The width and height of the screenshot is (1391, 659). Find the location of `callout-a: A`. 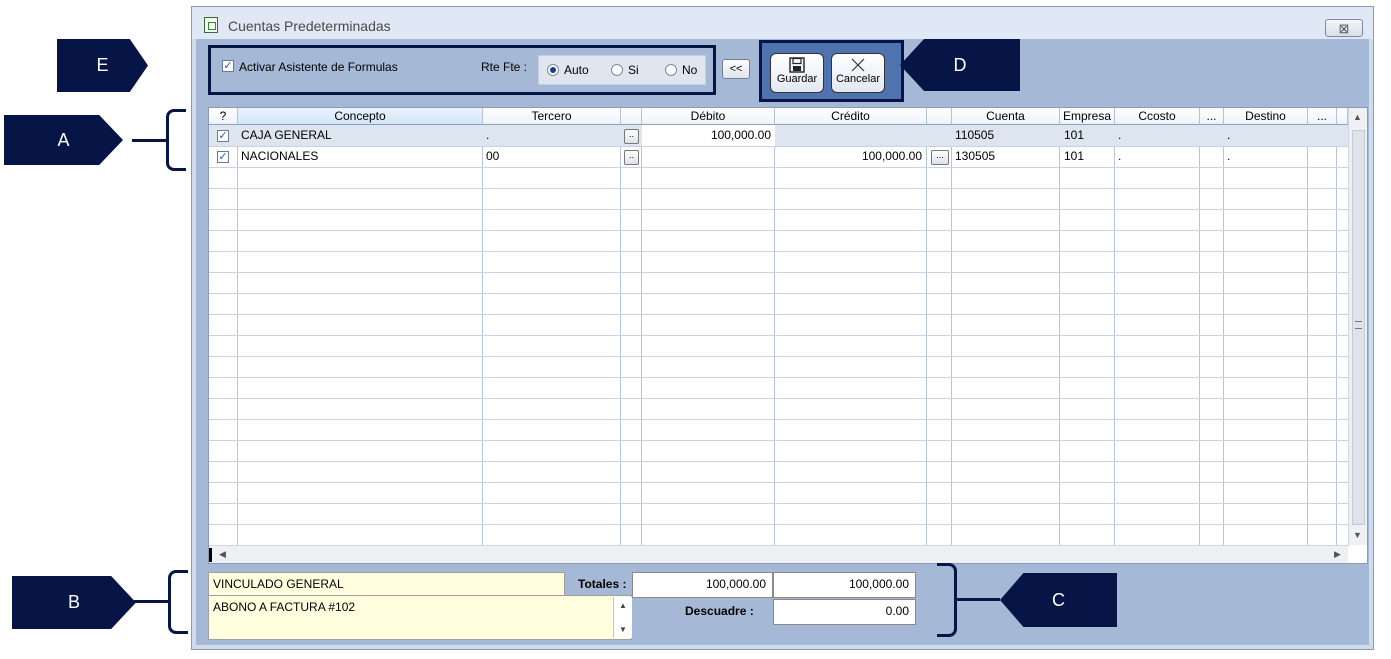

callout-a: A is located at coordinates (63, 140).